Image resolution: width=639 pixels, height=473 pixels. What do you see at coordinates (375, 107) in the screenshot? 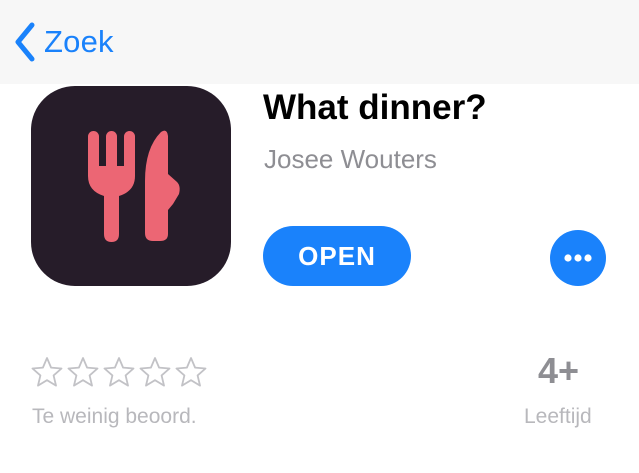
I see `app-title: What dinner?` at bounding box center [375, 107].